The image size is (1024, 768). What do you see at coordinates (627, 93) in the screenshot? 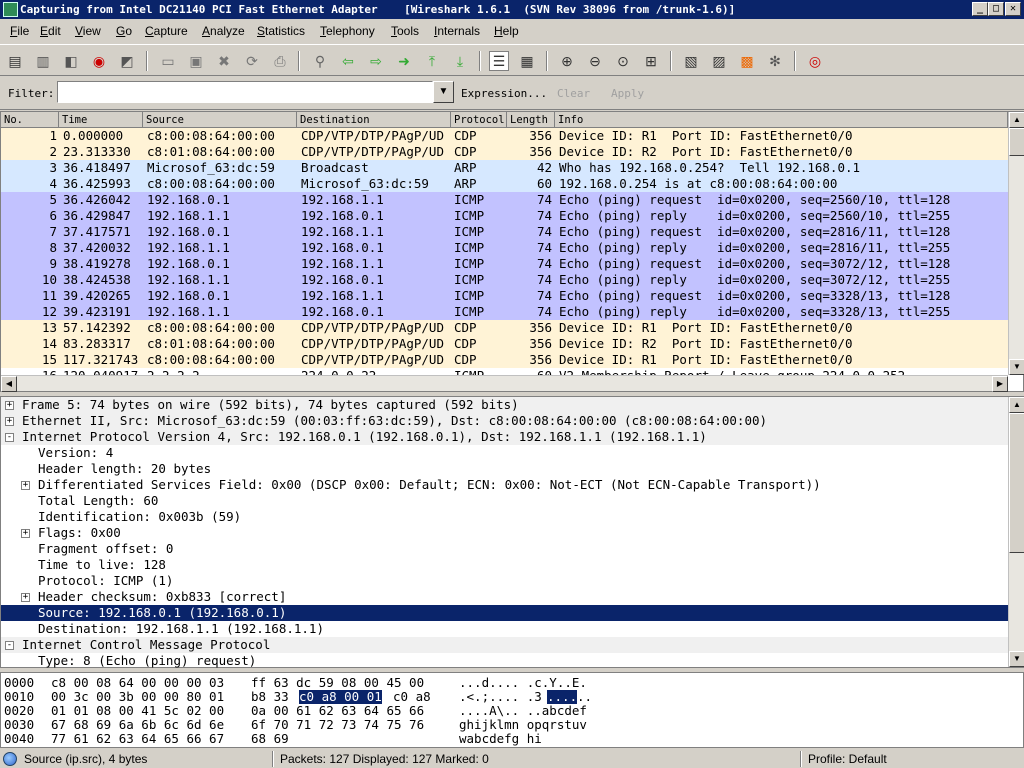
I see `apply-button: Apply` at bounding box center [627, 93].